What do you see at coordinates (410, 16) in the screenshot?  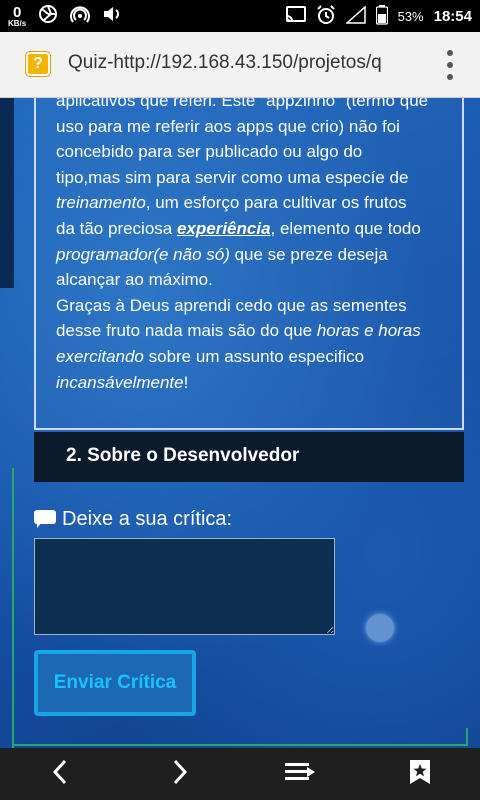 I see `battery-percent: 53%` at bounding box center [410, 16].